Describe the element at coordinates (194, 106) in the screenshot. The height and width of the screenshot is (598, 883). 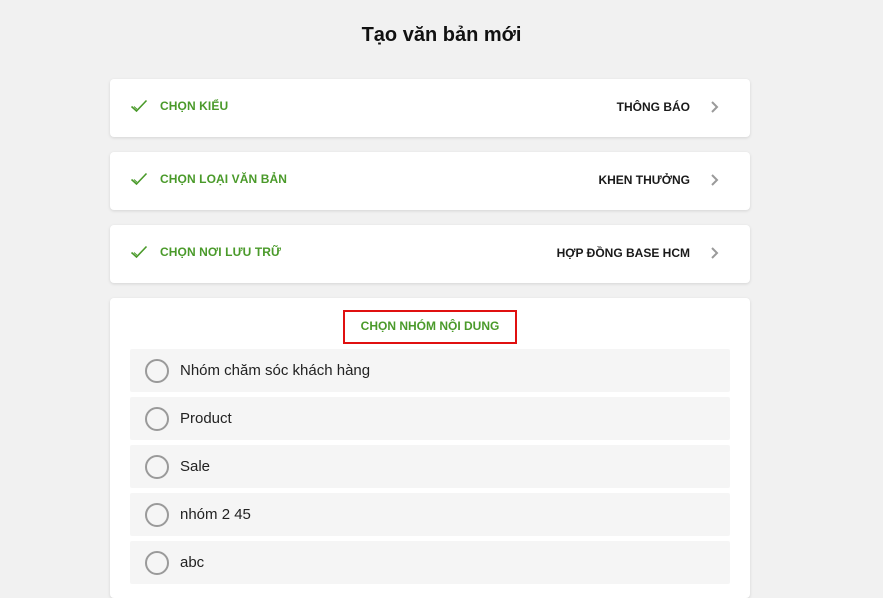
I see `step-label: CHỌN KIỂU` at that location.